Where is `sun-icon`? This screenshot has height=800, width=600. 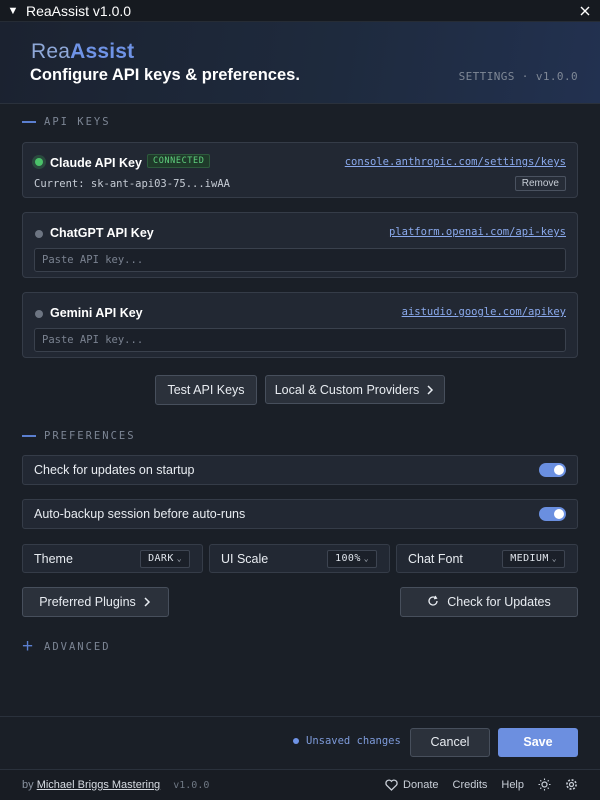
sun-icon is located at coordinates (544, 784).